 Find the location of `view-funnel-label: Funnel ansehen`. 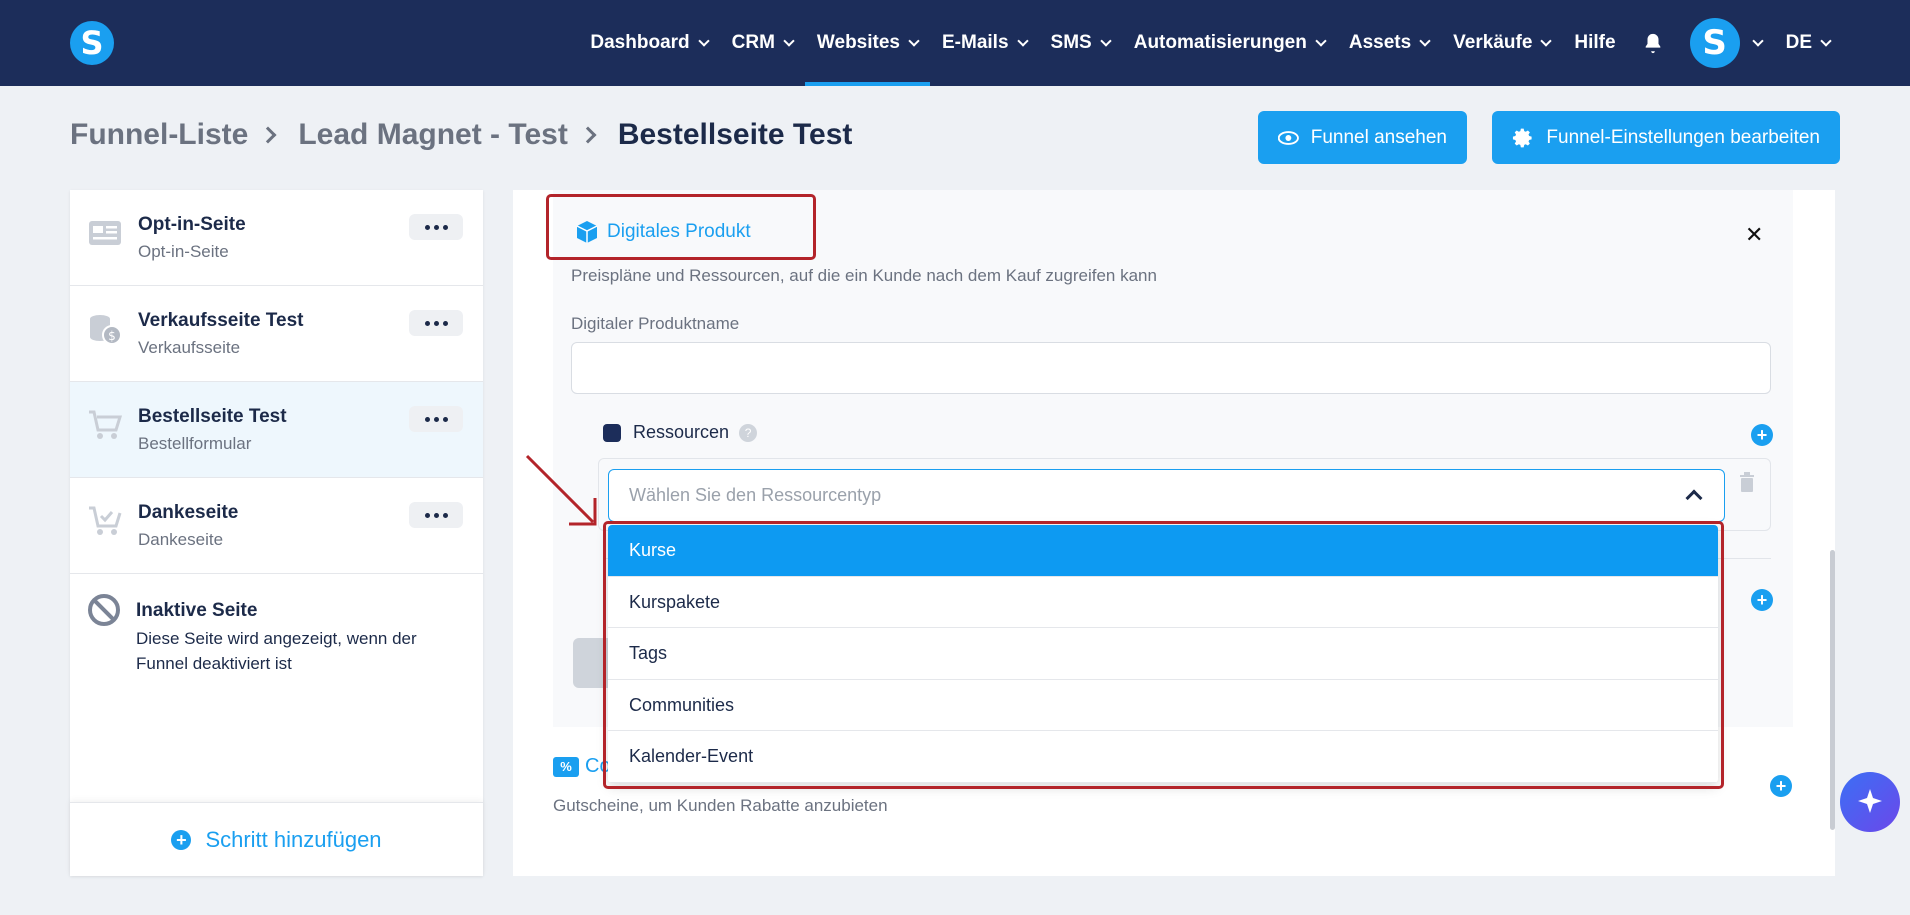

view-funnel-label: Funnel ansehen is located at coordinates (1378, 137).